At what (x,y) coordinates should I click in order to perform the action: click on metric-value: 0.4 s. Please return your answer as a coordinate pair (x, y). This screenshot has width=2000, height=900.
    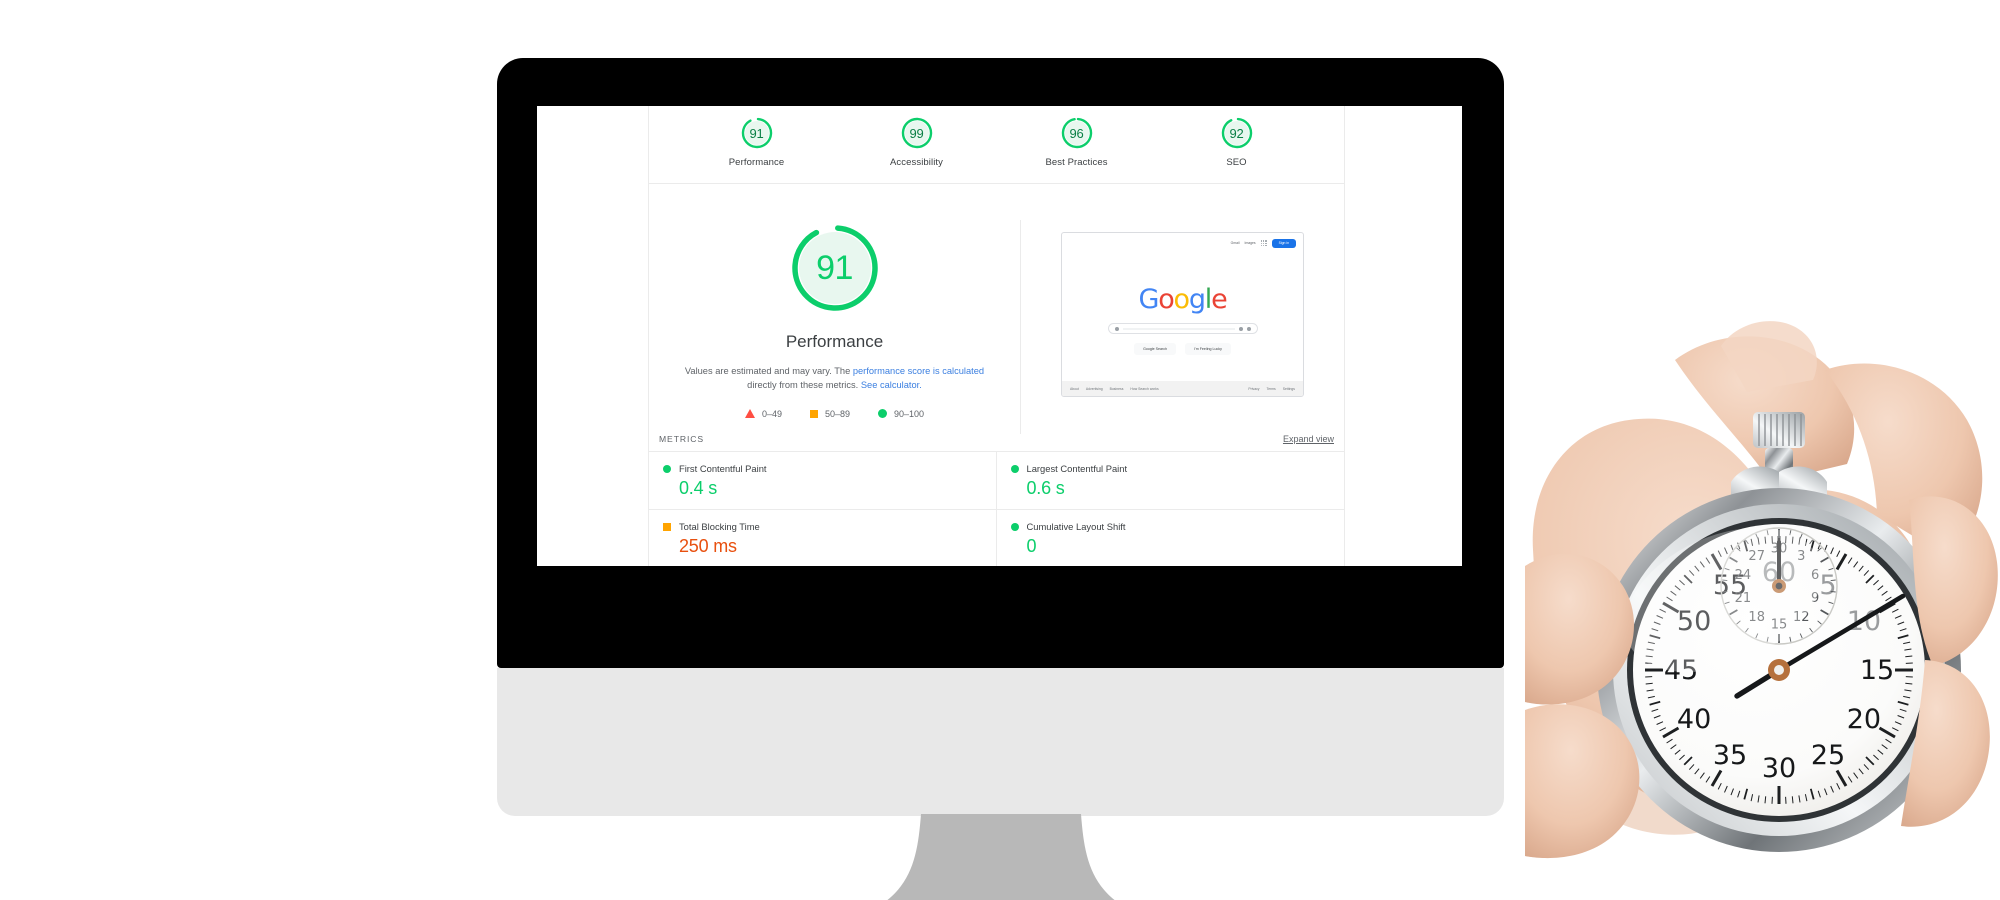
    Looking at the image, I should click on (698, 488).